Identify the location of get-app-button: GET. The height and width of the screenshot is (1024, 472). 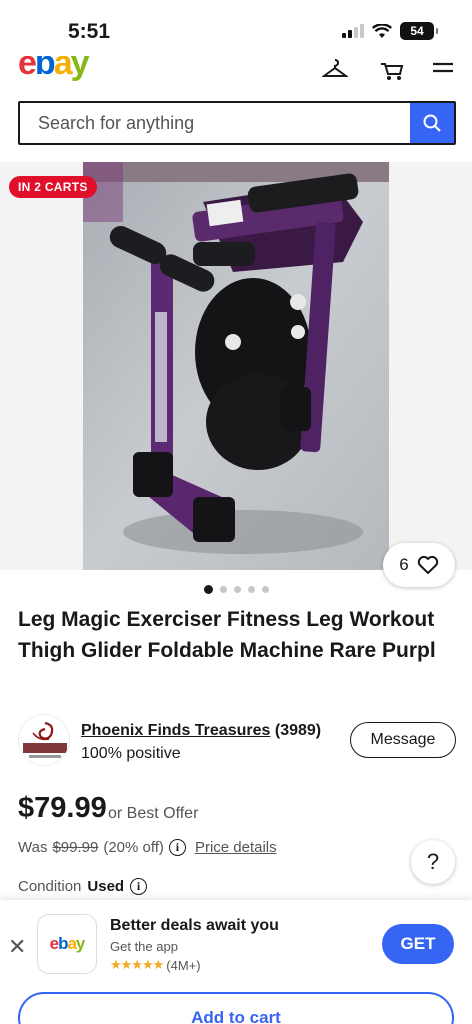
(418, 944).